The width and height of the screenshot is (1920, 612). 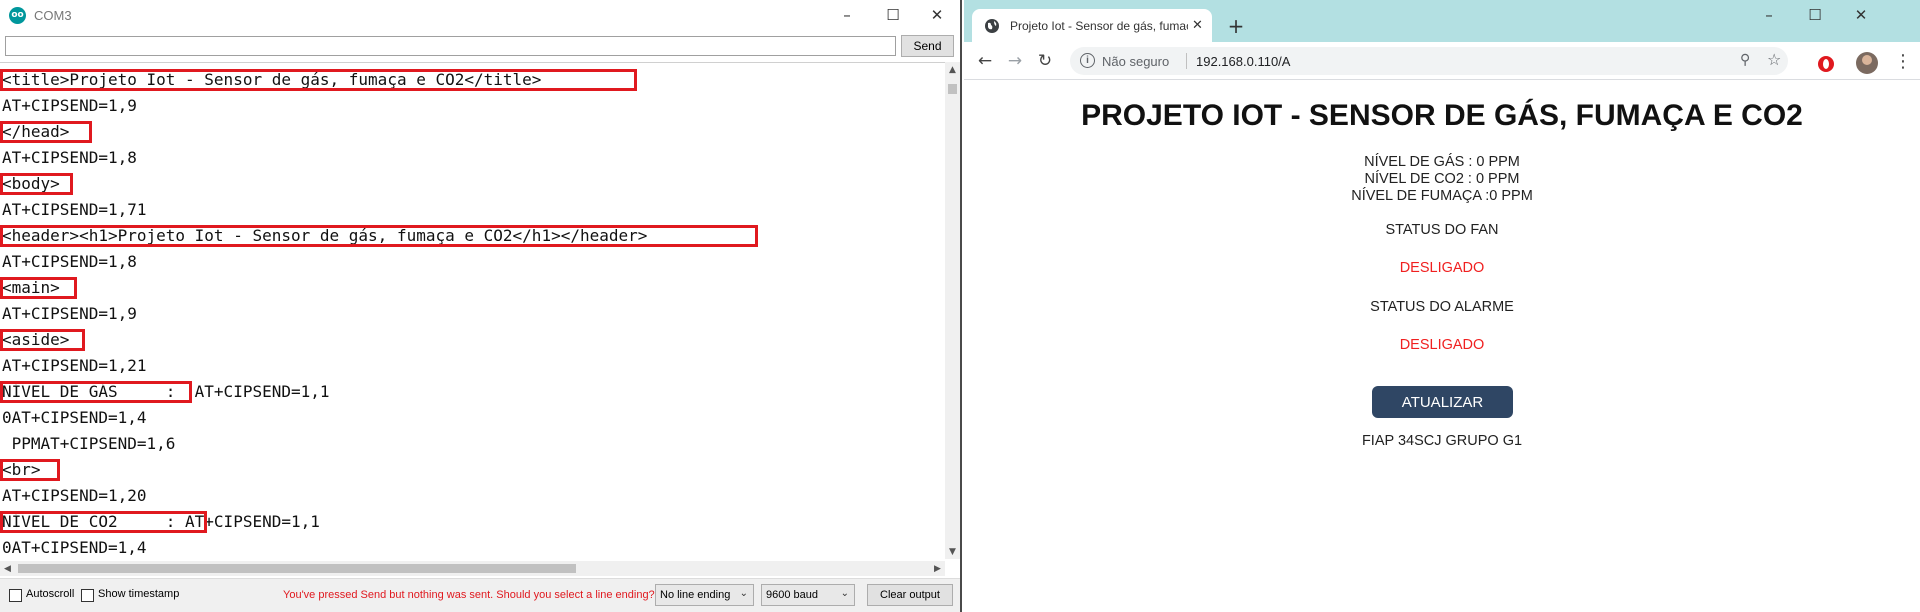 What do you see at coordinates (937, 568) in the screenshot?
I see `scroll-right-icon: ▶` at bounding box center [937, 568].